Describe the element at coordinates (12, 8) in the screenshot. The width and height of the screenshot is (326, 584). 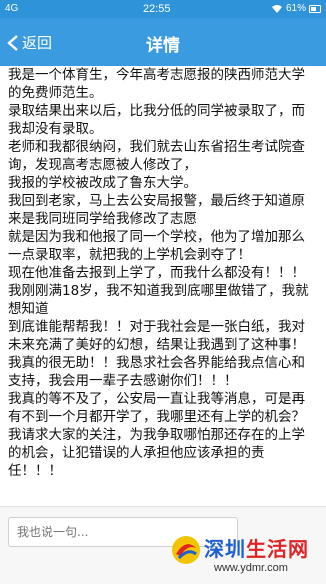
I see `network-indicator: 4G` at that location.